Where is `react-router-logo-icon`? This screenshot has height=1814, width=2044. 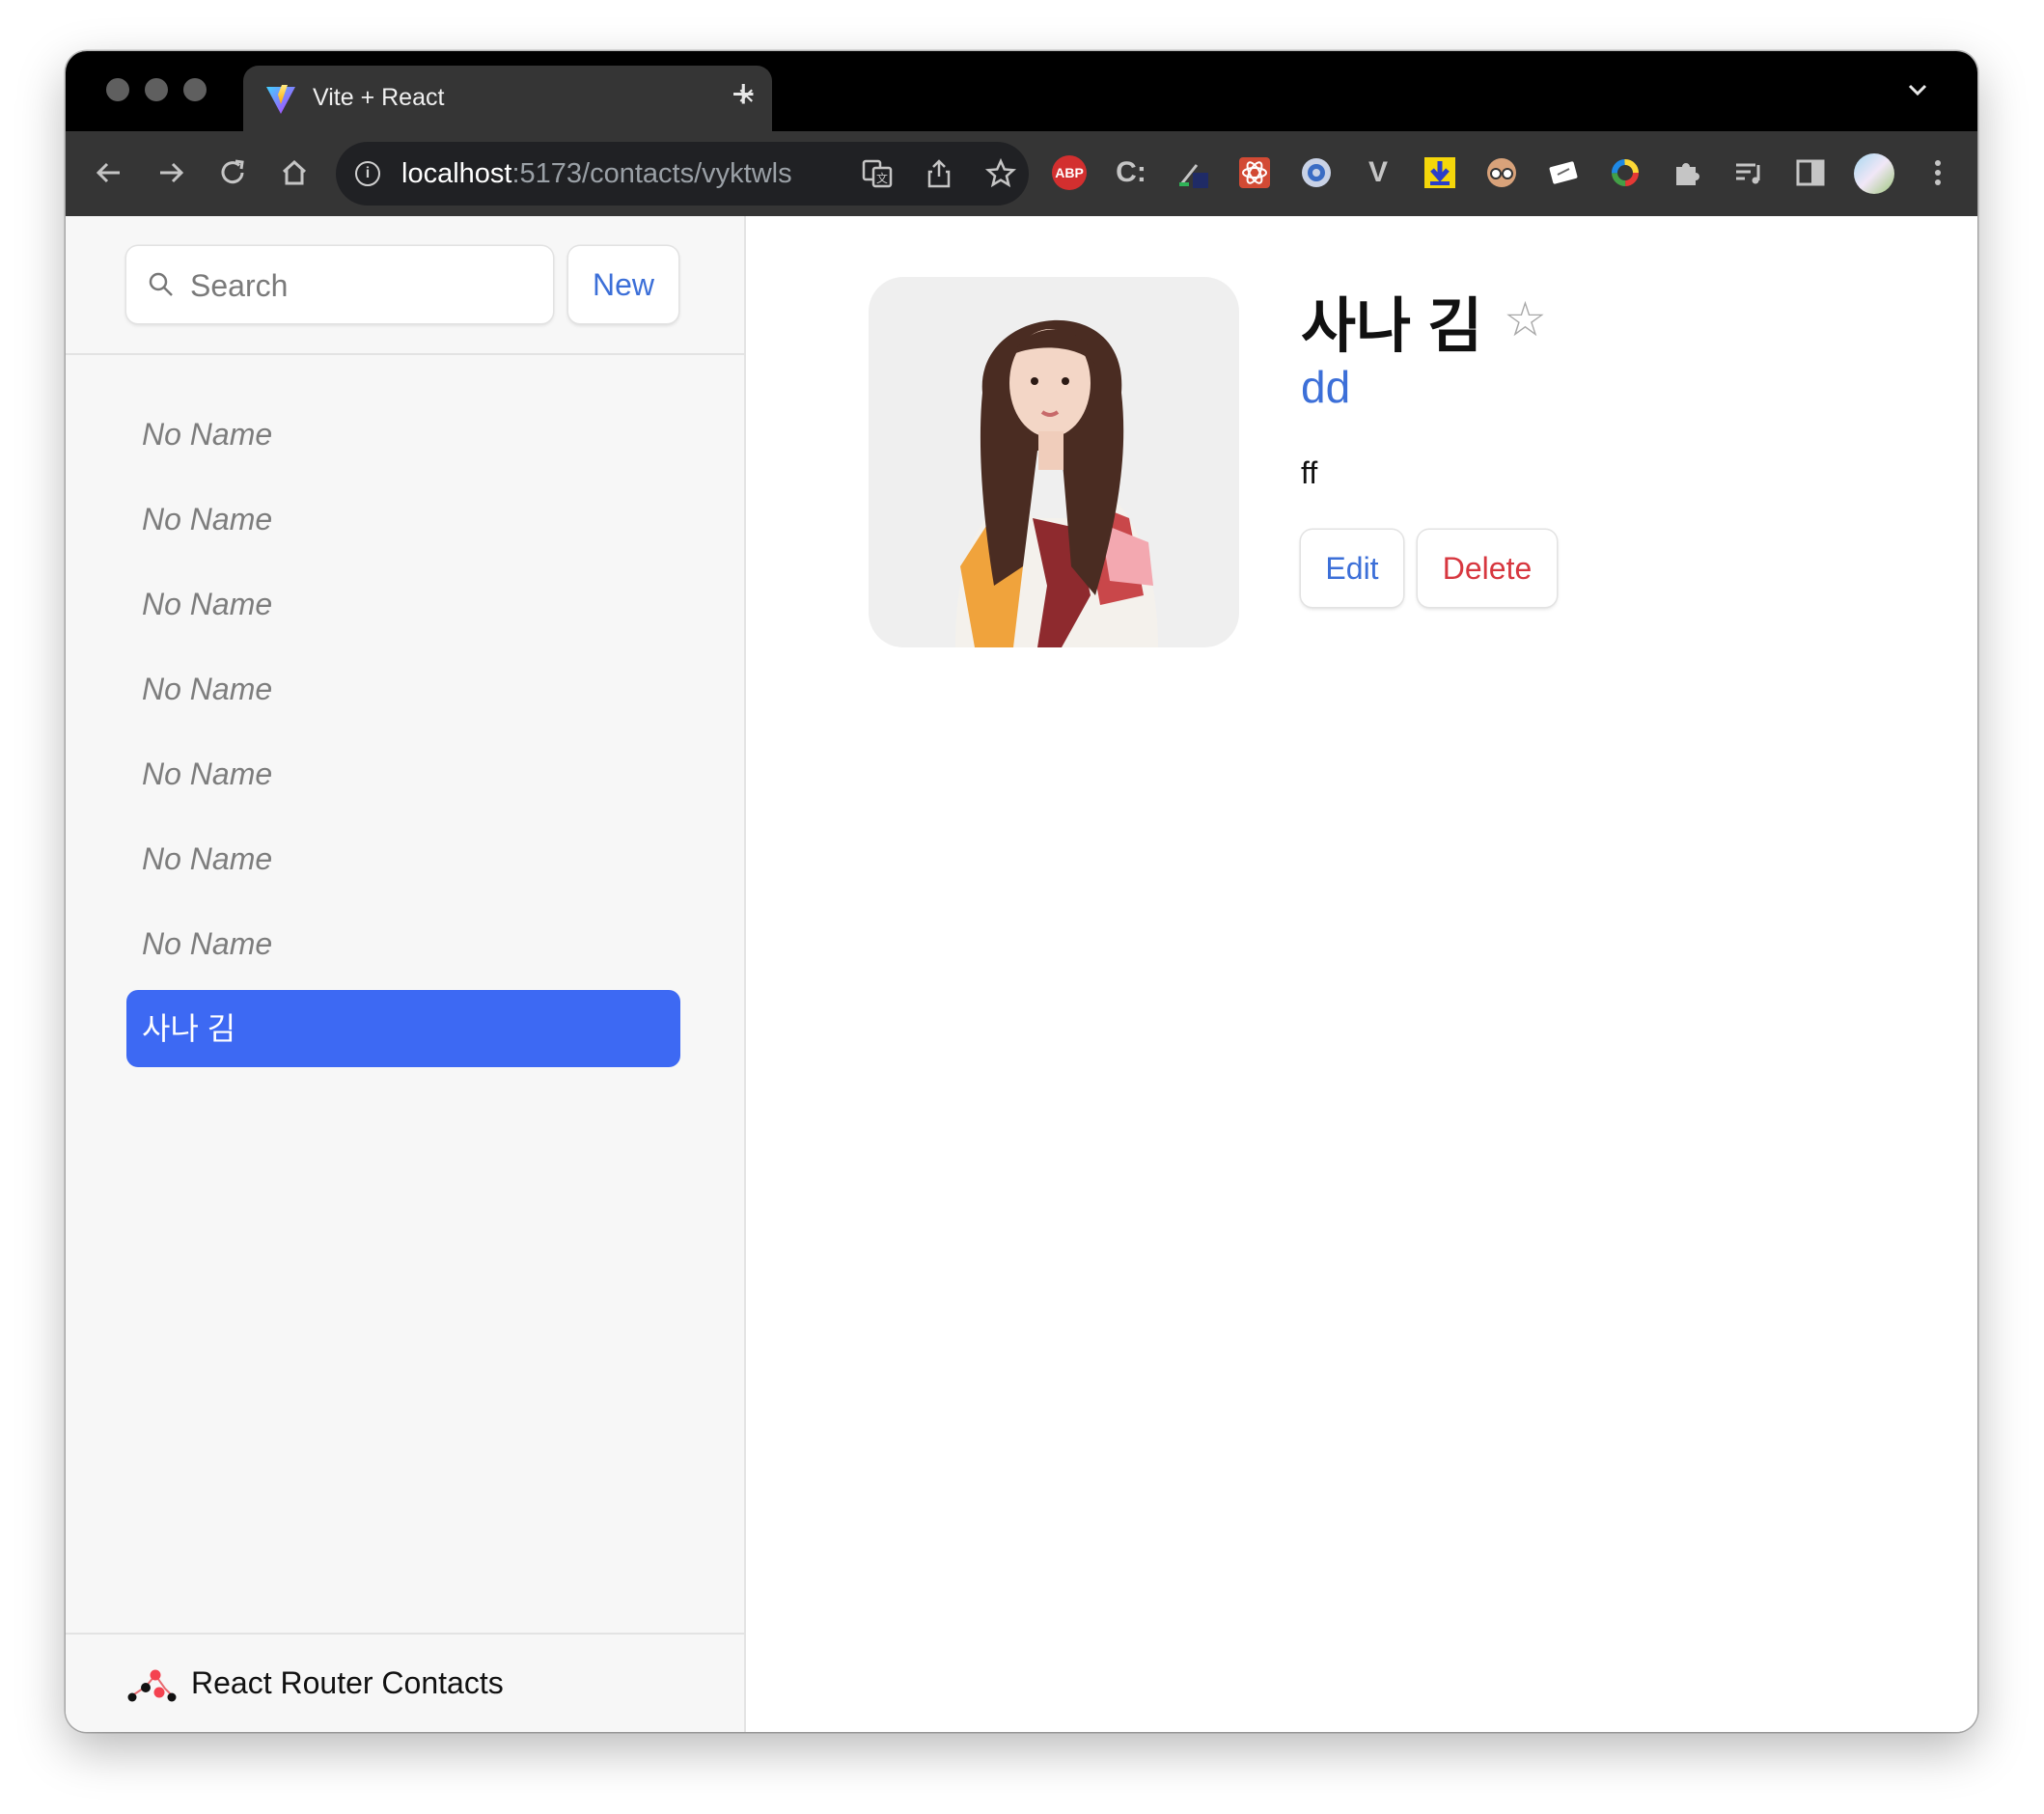 react-router-logo-icon is located at coordinates (152, 1685).